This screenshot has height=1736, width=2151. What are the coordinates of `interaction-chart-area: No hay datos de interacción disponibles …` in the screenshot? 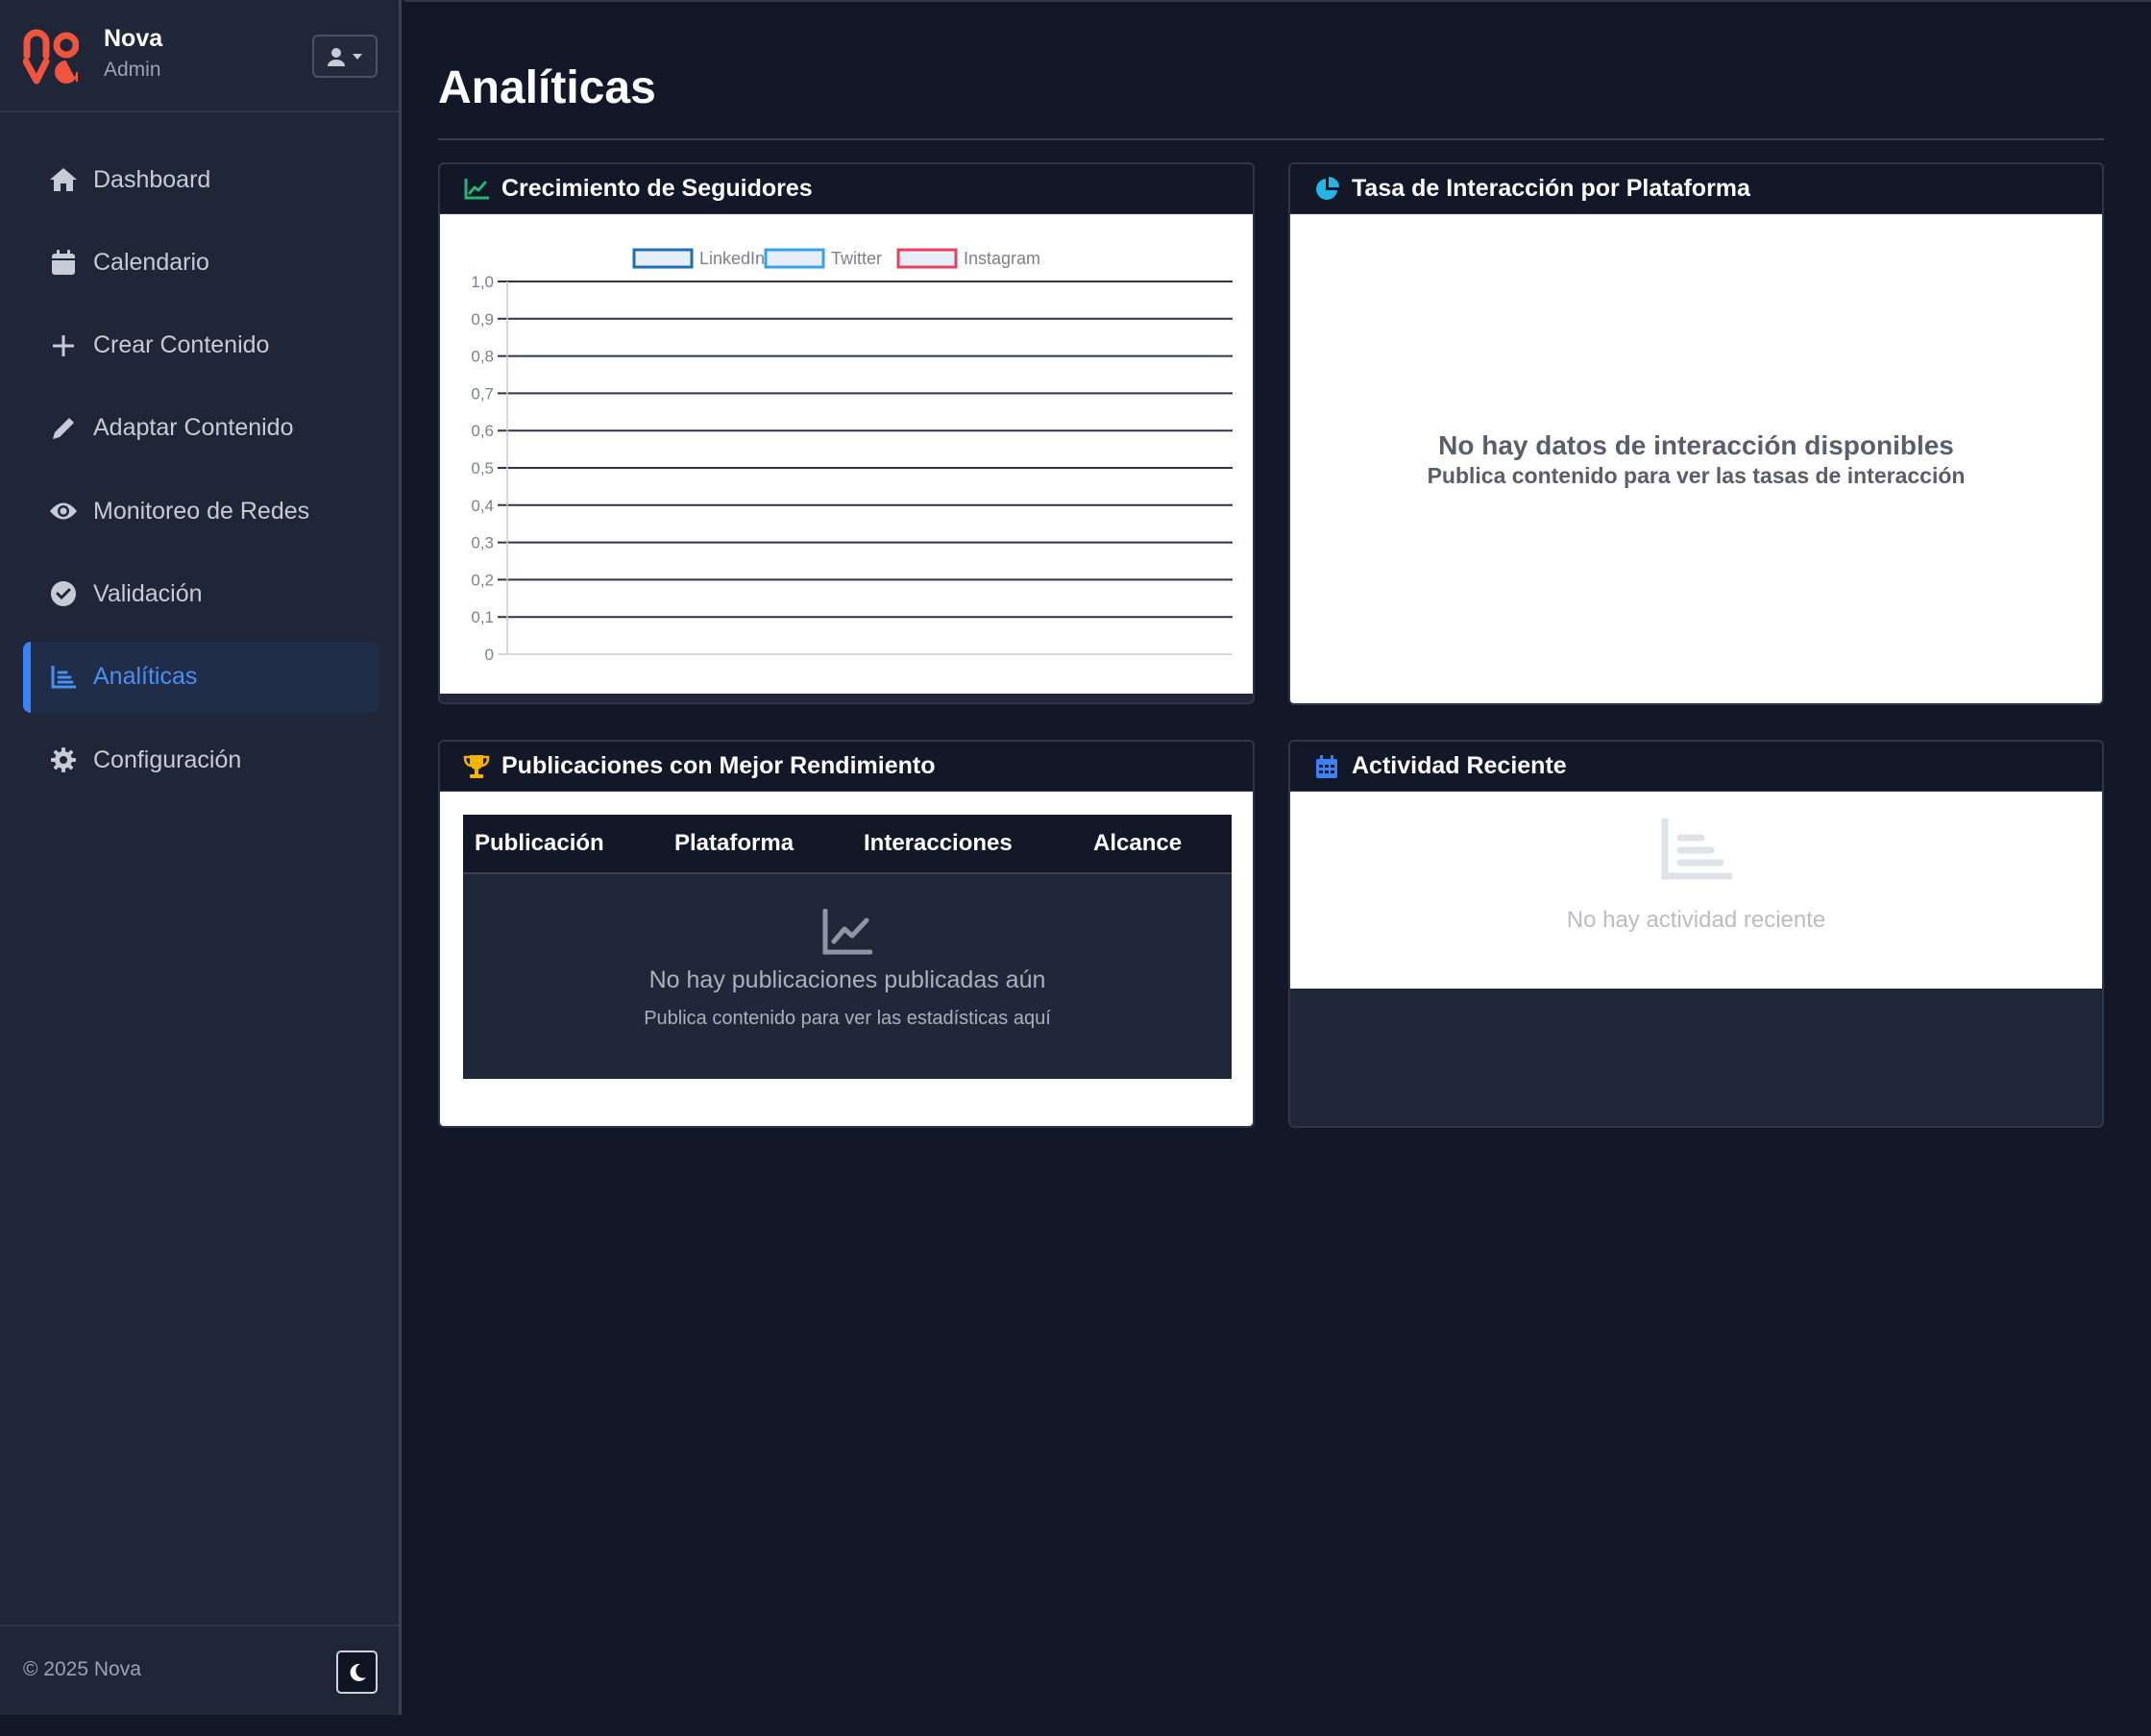 It's located at (1696, 458).